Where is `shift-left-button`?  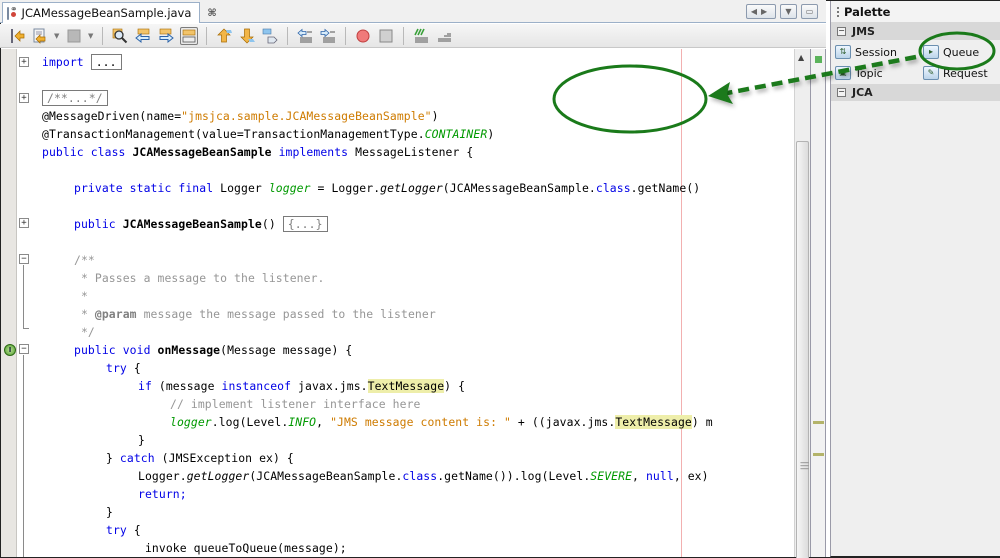
shift-left-button is located at coordinates (305, 36).